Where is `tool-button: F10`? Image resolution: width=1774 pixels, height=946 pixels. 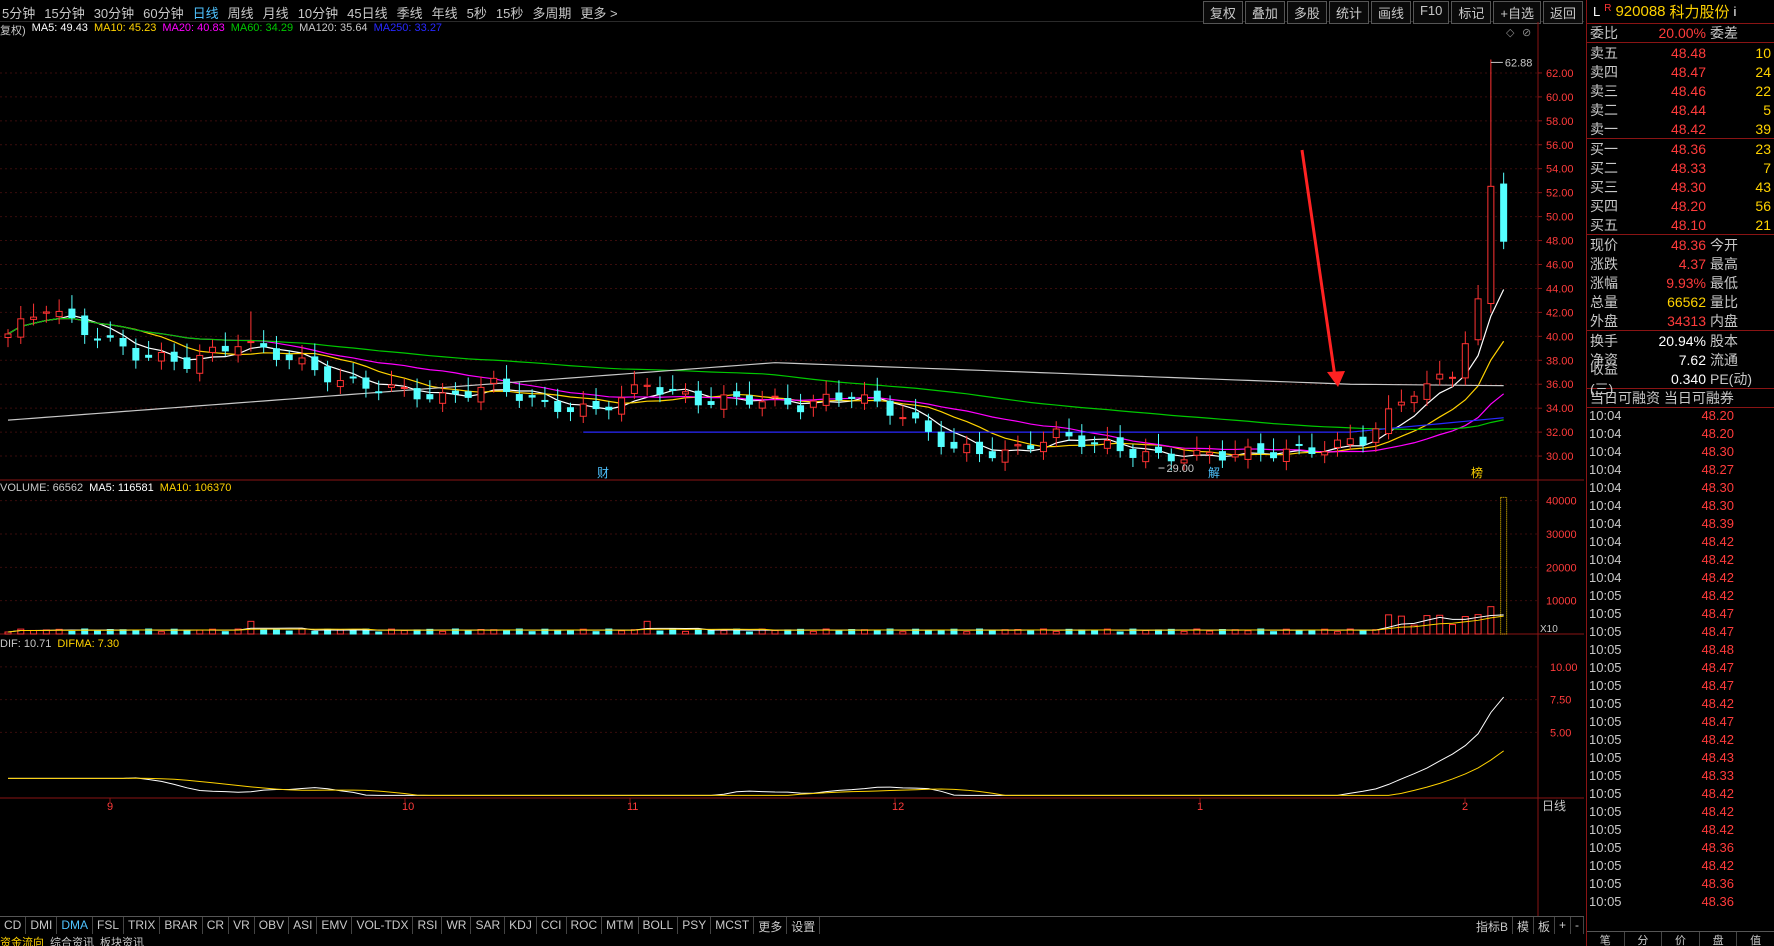
tool-button: F10 is located at coordinates (1431, 12).